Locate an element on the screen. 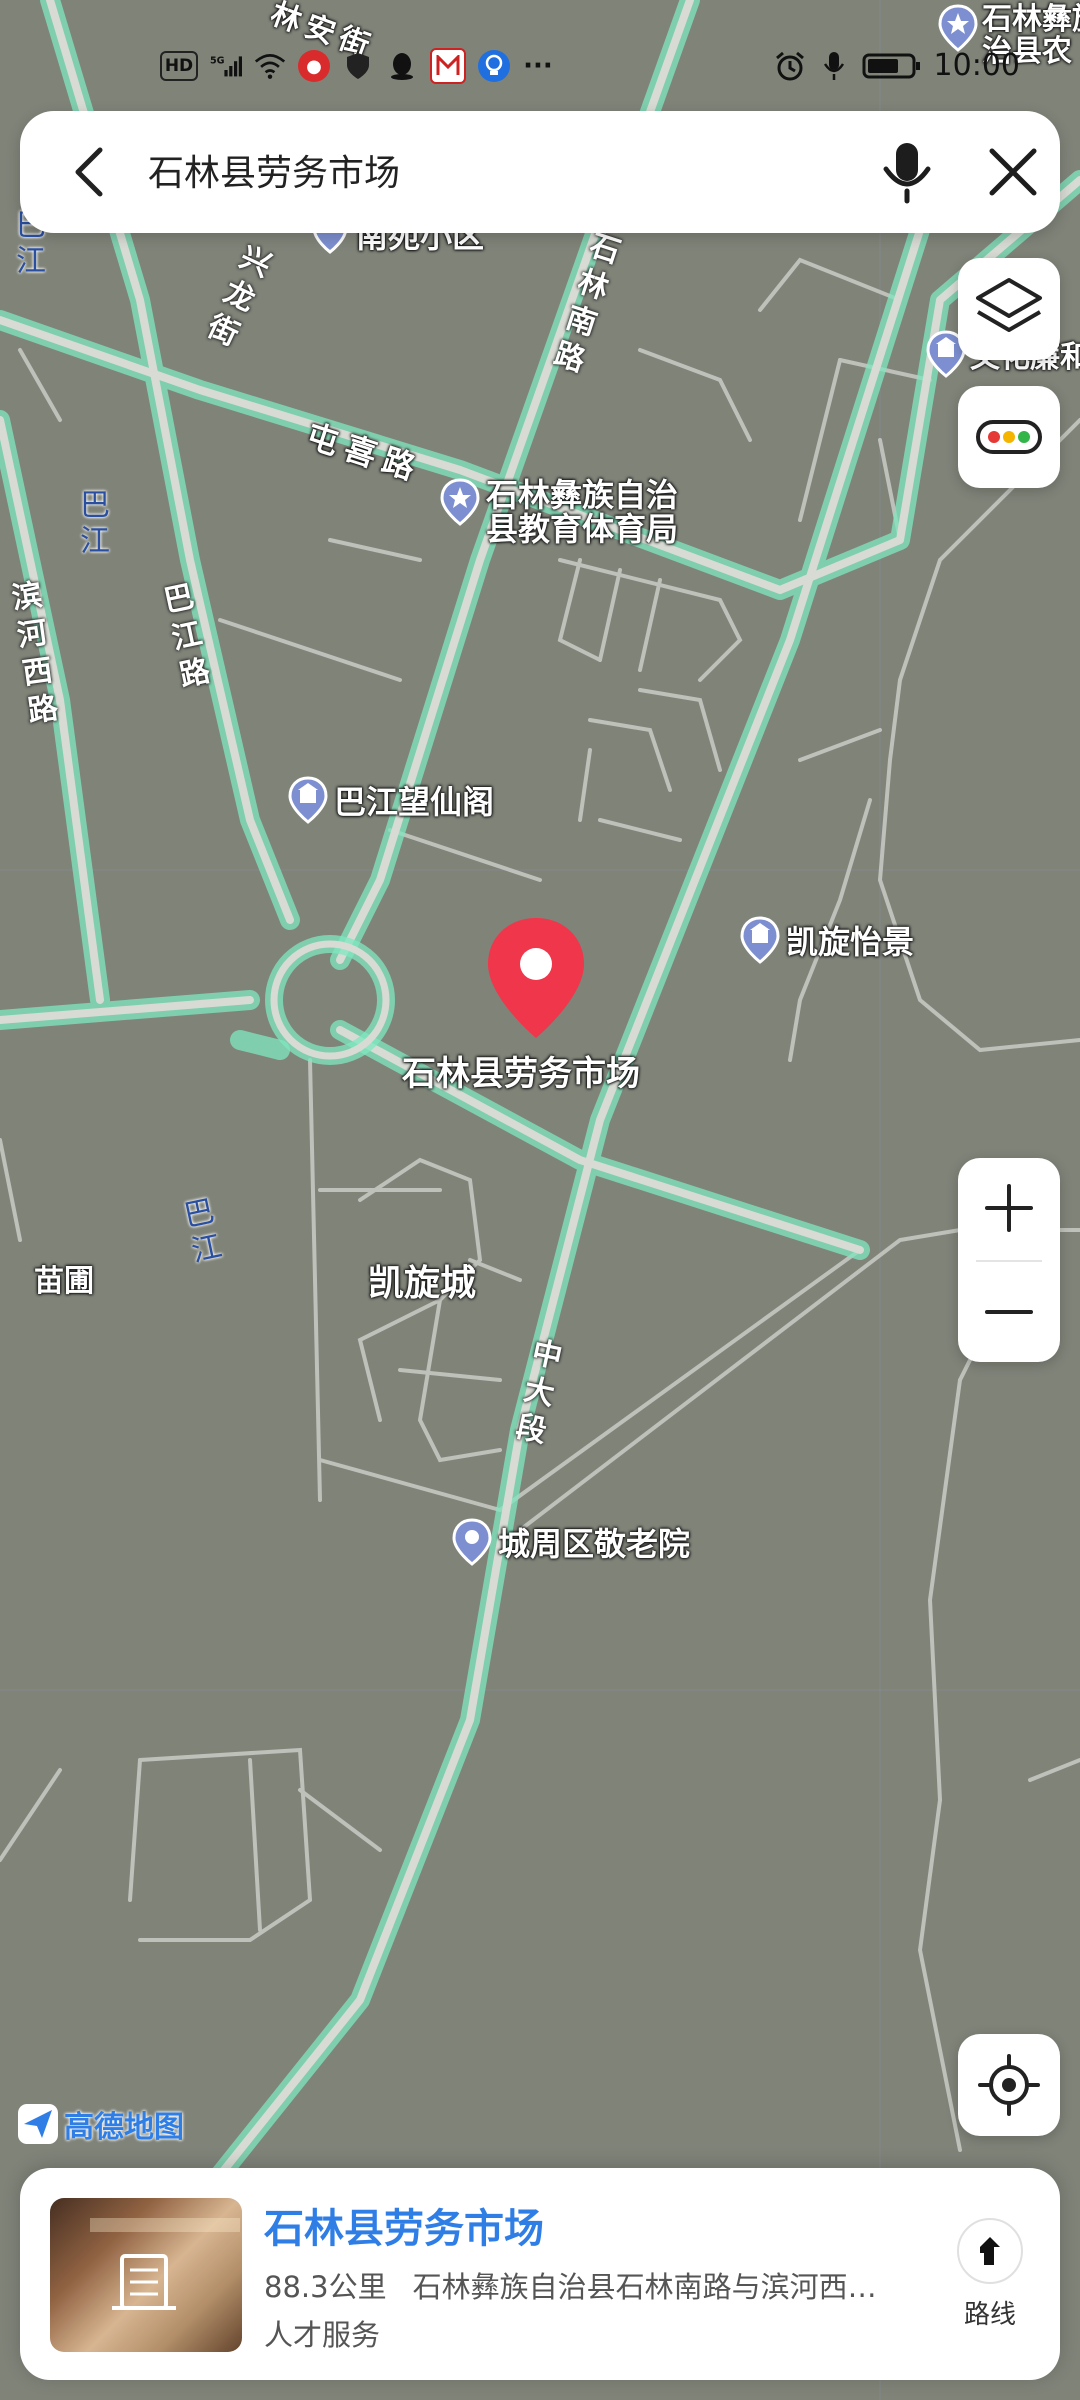  5g-signal-icon: 5G is located at coordinates (226, 66).